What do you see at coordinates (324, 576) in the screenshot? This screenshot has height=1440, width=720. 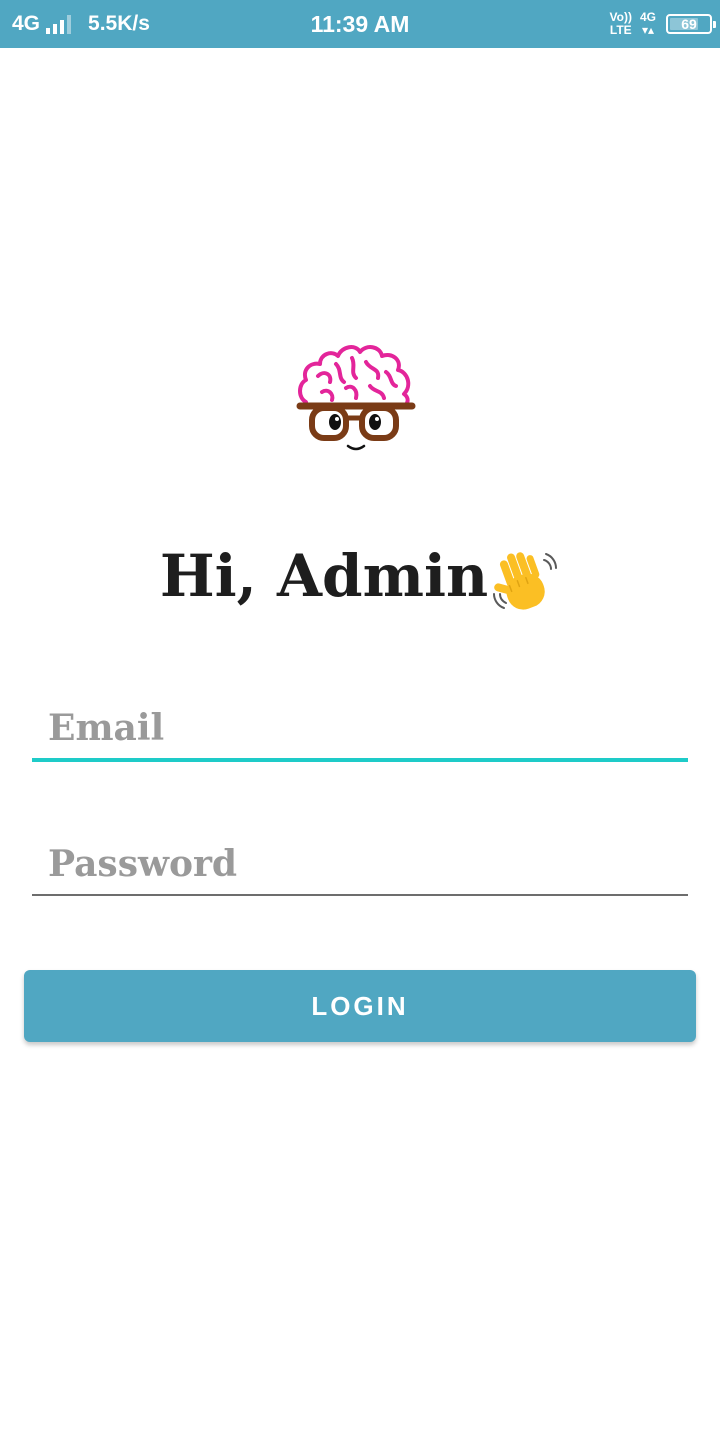 I see `greeting-text: Hi, Admin` at bounding box center [324, 576].